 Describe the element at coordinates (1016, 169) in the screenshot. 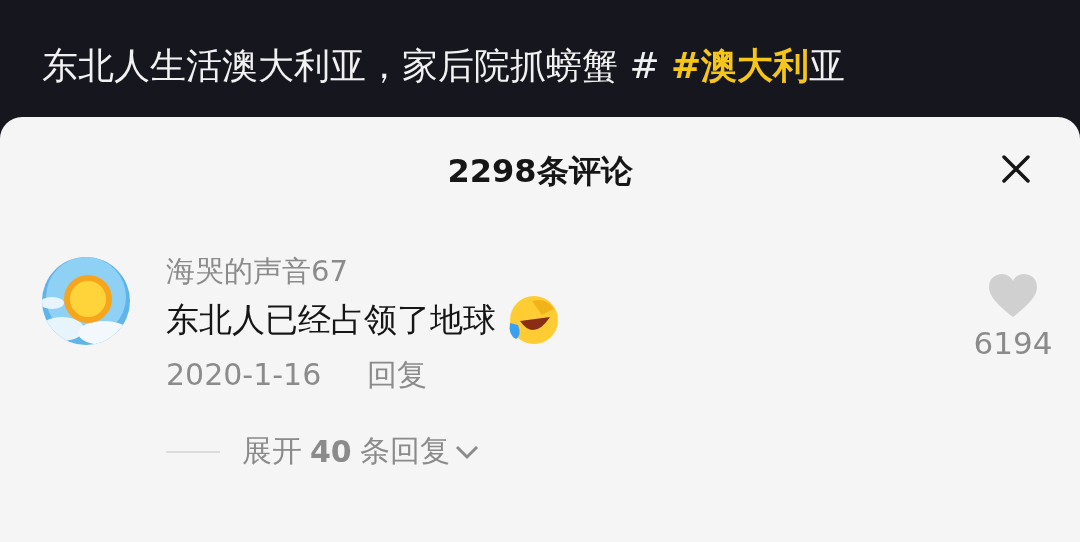

I see `close-icon` at that location.